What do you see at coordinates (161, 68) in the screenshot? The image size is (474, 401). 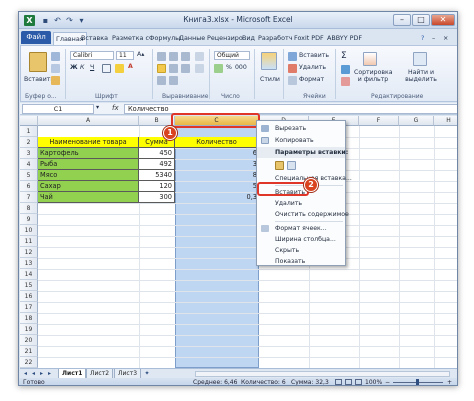 I see `align-left-icon` at bounding box center [161, 68].